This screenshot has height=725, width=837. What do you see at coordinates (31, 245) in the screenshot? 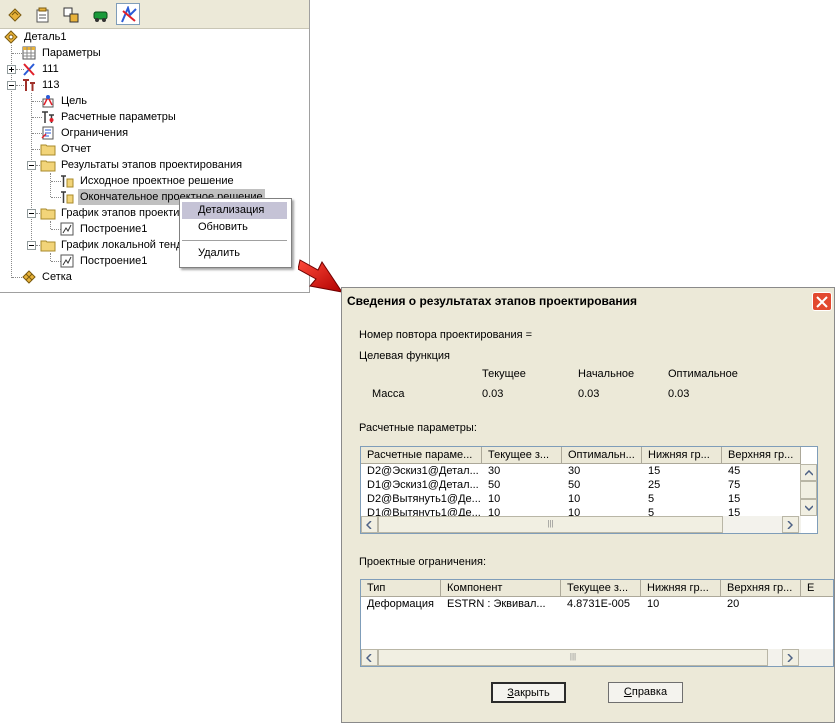
I see `collapse-toggle-local-trend-graph` at bounding box center [31, 245].